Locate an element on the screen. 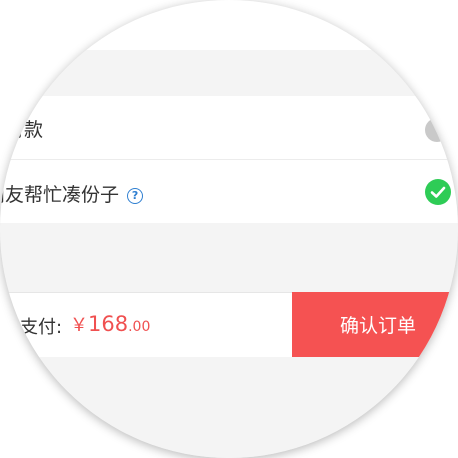 This screenshot has height=458, width=458. check-icon is located at coordinates (438, 192).